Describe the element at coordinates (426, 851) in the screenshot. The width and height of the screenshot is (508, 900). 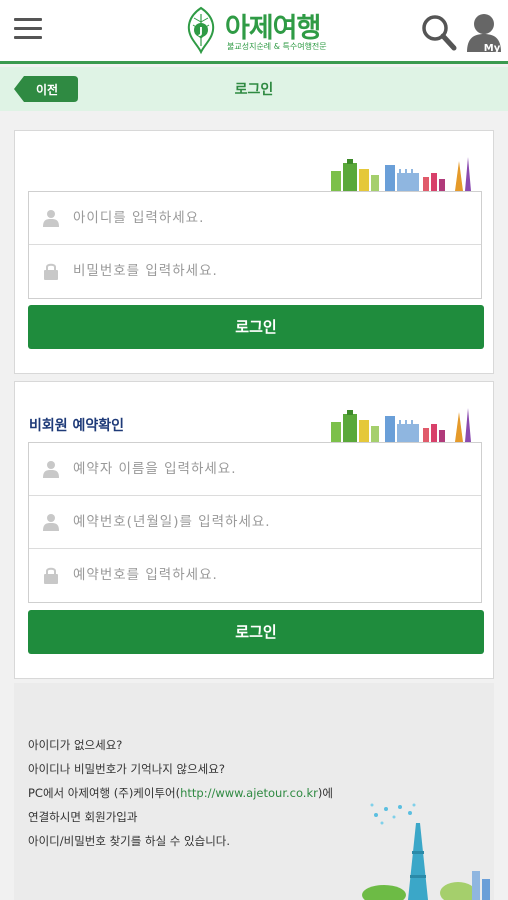
I see `eiffel-tower-illustration-icon` at that location.